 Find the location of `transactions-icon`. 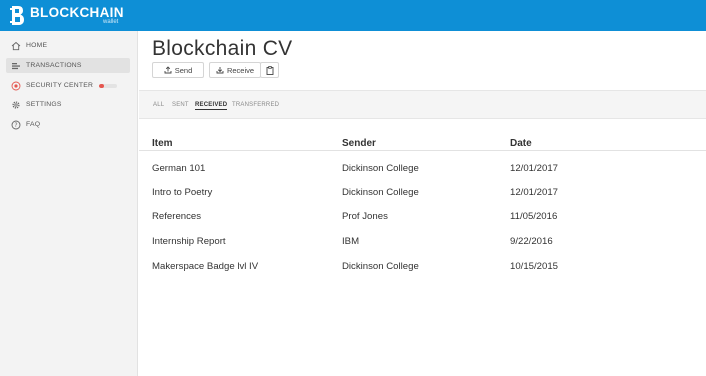

transactions-icon is located at coordinates (16, 66).